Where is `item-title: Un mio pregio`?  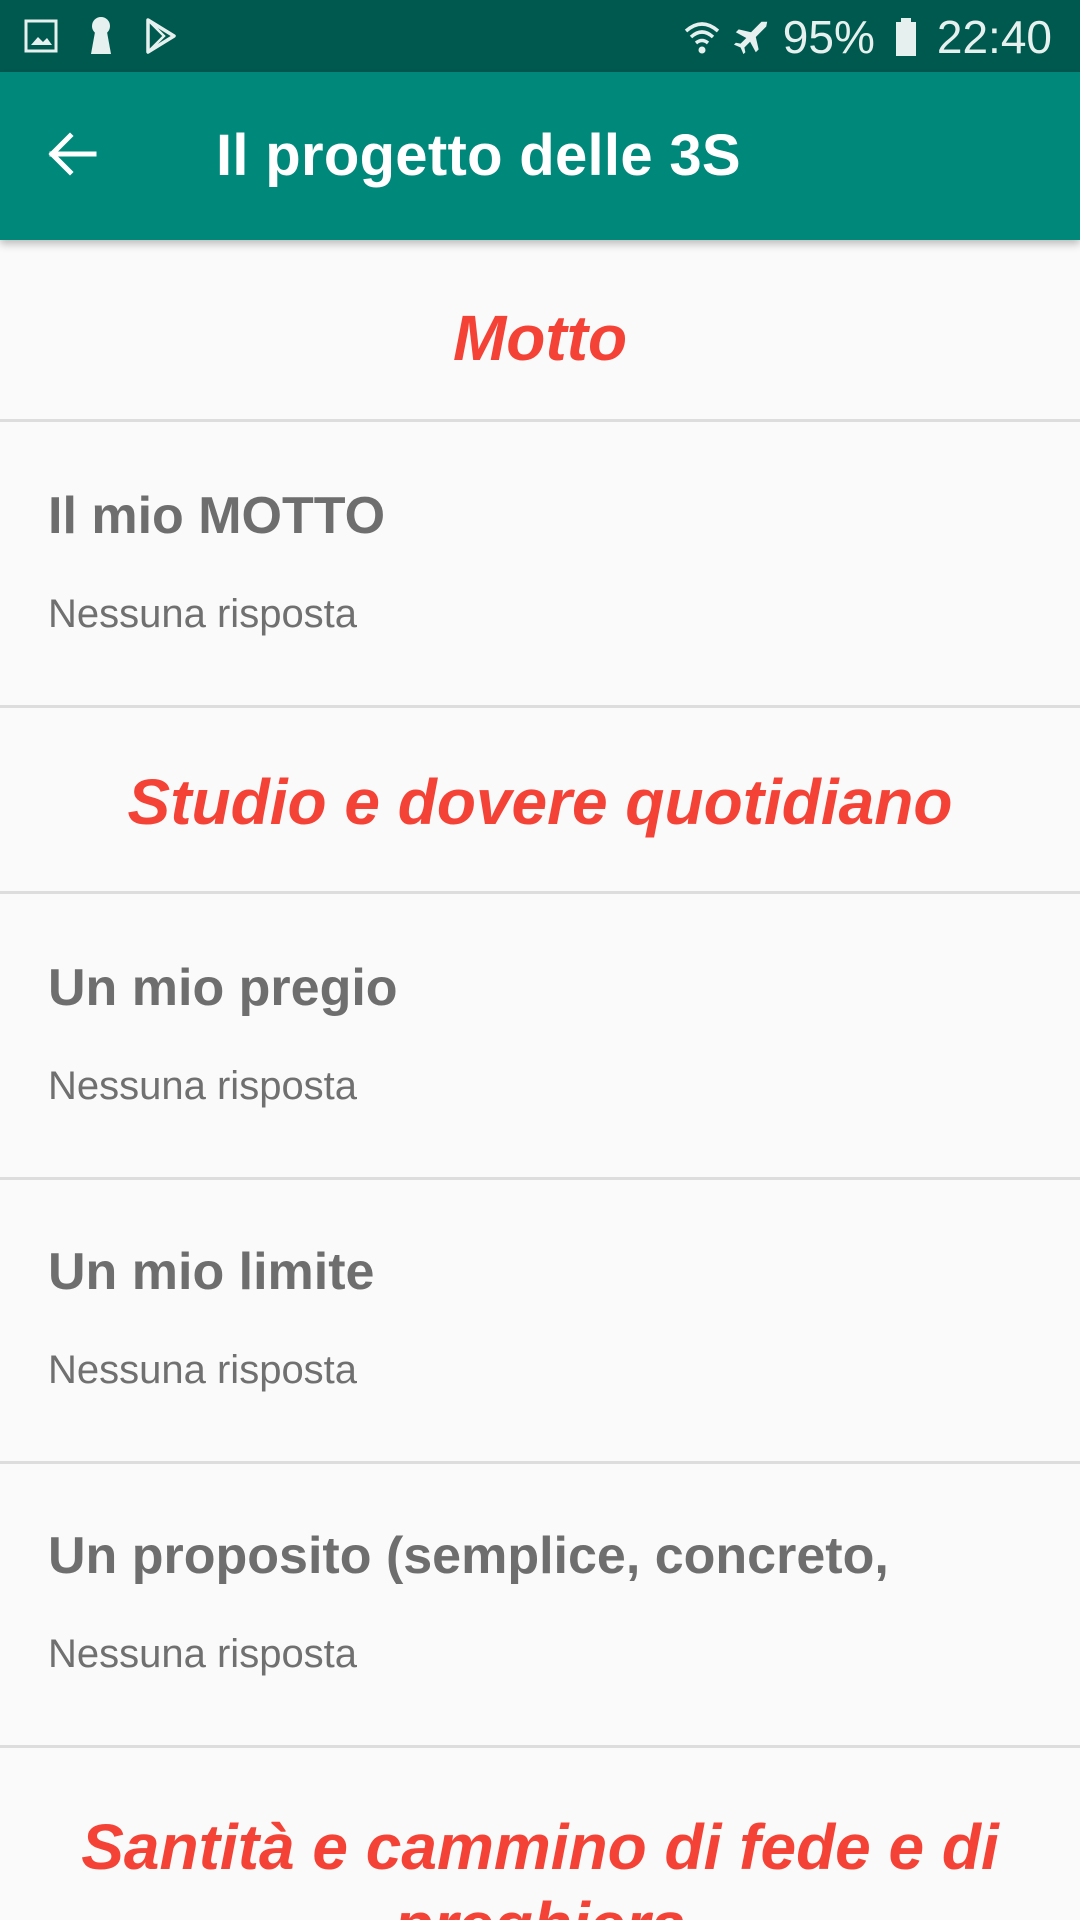
item-title: Un mio pregio is located at coordinates (223, 988).